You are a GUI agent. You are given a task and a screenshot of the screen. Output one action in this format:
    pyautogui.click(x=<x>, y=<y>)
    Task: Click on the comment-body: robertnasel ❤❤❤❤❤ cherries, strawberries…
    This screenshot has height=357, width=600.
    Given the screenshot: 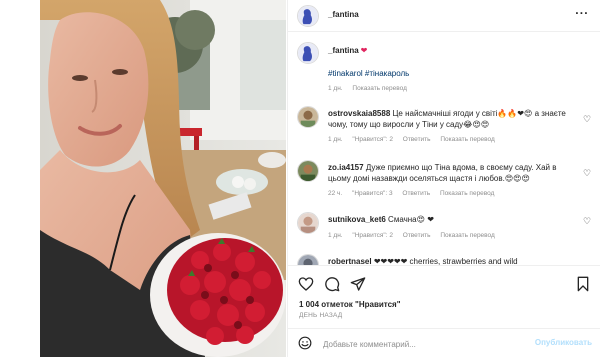 What is the action you would take?
    pyautogui.click(x=453, y=260)
    